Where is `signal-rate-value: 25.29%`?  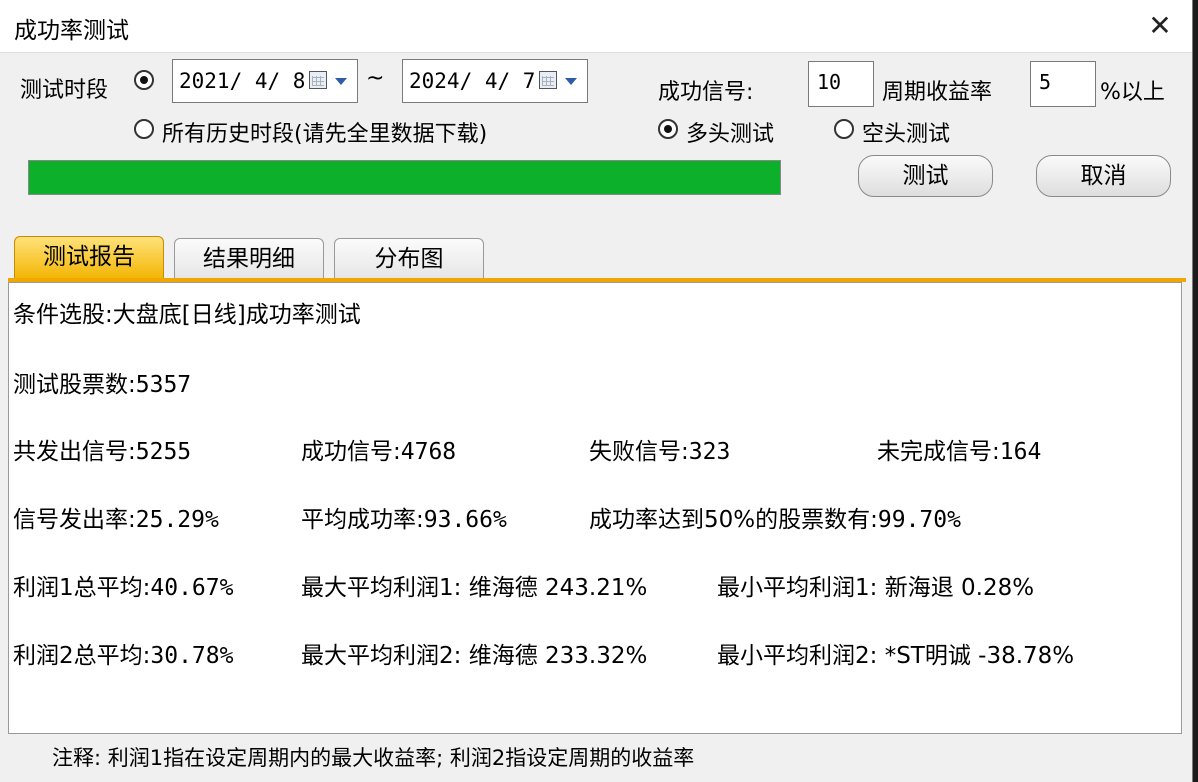
signal-rate-value: 25.29% is located at coordinates (177, 520).